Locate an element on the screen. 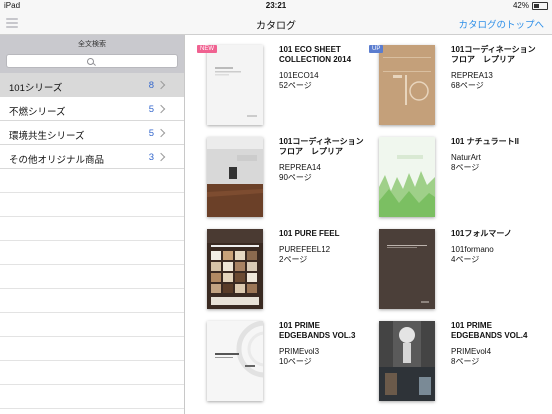 The height and width of the screenshot is (414, 552). catalog-item: 101 PURE FEEL PUREFEEL12 2ページ is located at coordinates (275, 264).